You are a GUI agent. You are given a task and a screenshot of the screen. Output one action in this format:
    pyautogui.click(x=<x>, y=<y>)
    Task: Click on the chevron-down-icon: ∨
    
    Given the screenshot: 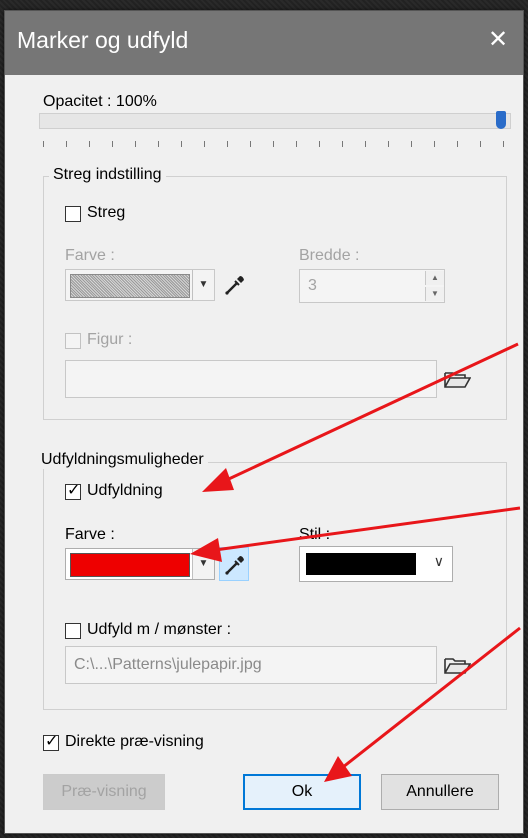 What is the action you would take?
    pyautogui.click(x=439, y=561)
    